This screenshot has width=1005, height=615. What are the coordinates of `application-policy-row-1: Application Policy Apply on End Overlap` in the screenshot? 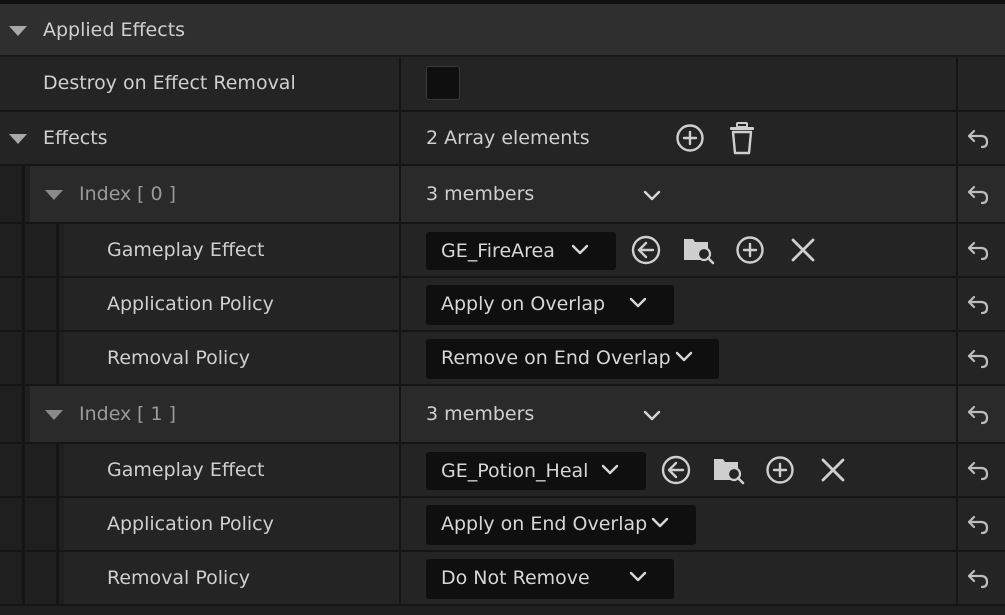 It's located at (502, 525).